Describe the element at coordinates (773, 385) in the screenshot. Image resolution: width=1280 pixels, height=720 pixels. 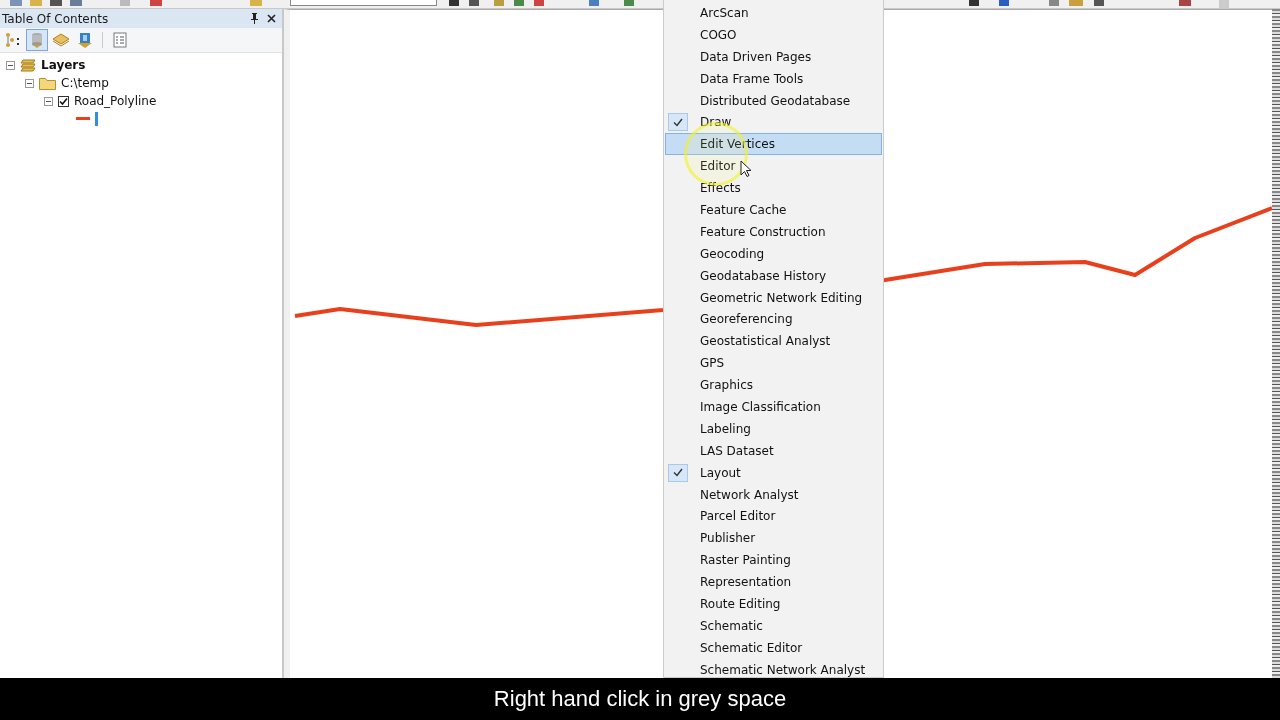
I see `menu-item: Graphics` at that location.